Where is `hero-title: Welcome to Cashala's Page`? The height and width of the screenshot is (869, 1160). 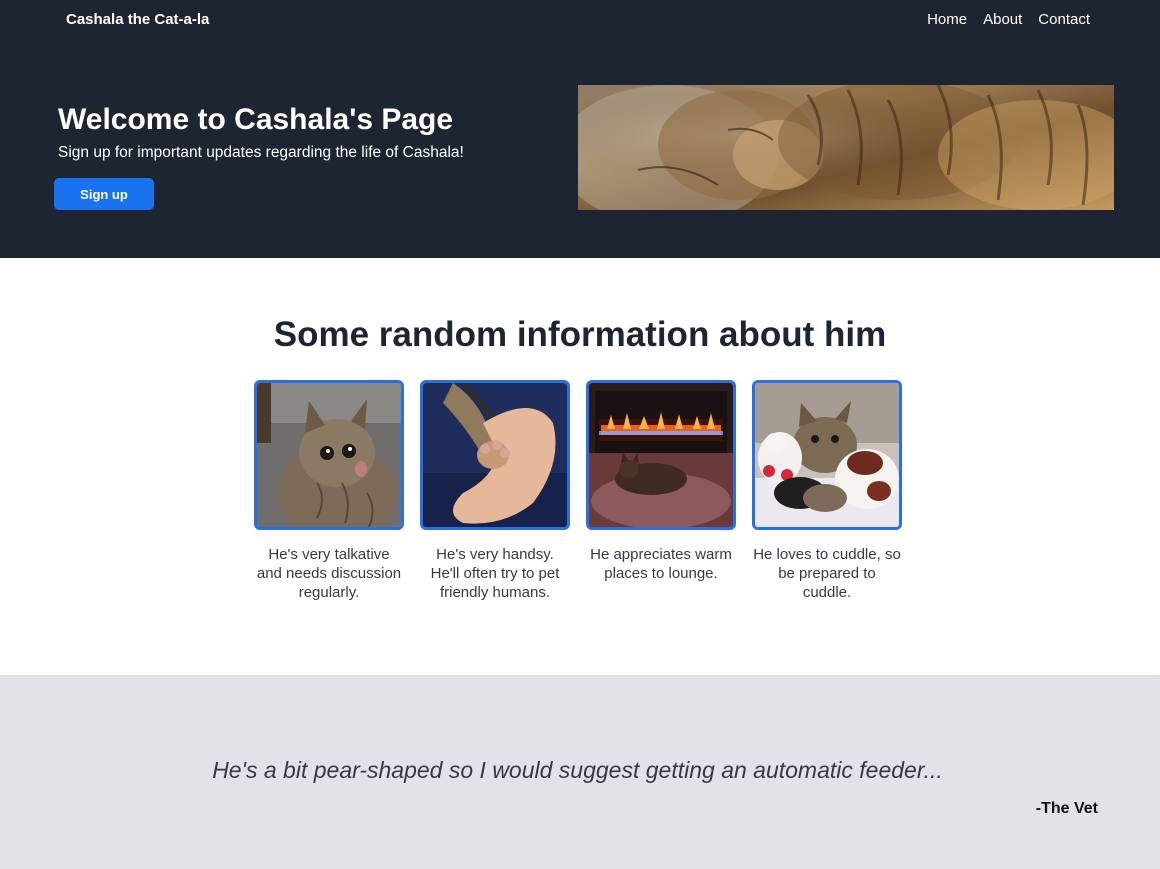 hero-title: Welcome to Cashala's Page is located at coordinates (256, 119).